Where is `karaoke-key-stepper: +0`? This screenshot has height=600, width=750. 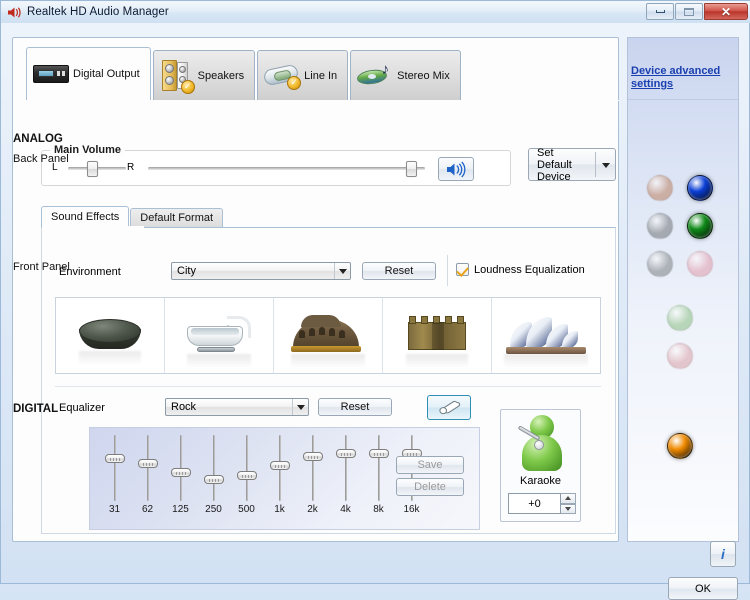 karaoke-key-stepper: +0 is located at coordinates (542, 503).